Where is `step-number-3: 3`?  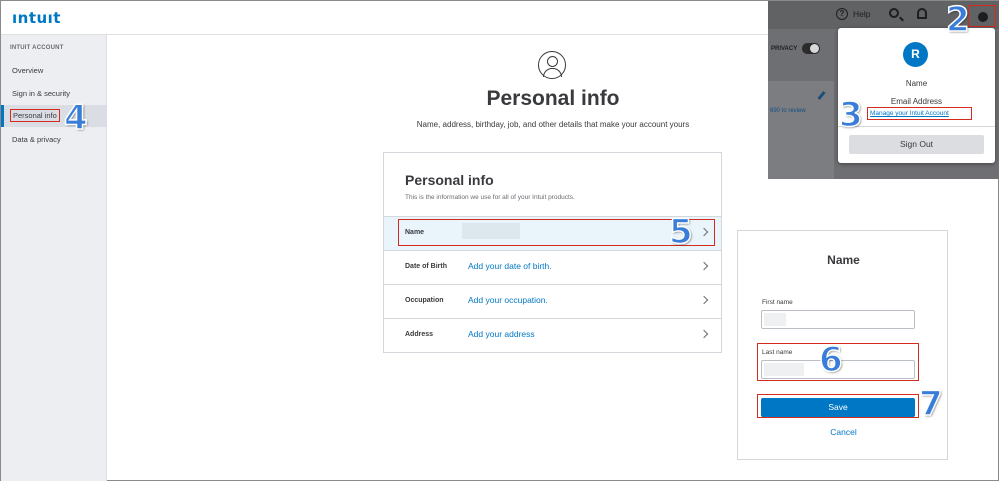 step-number-3: 3 is located at coordinates (850, 115).